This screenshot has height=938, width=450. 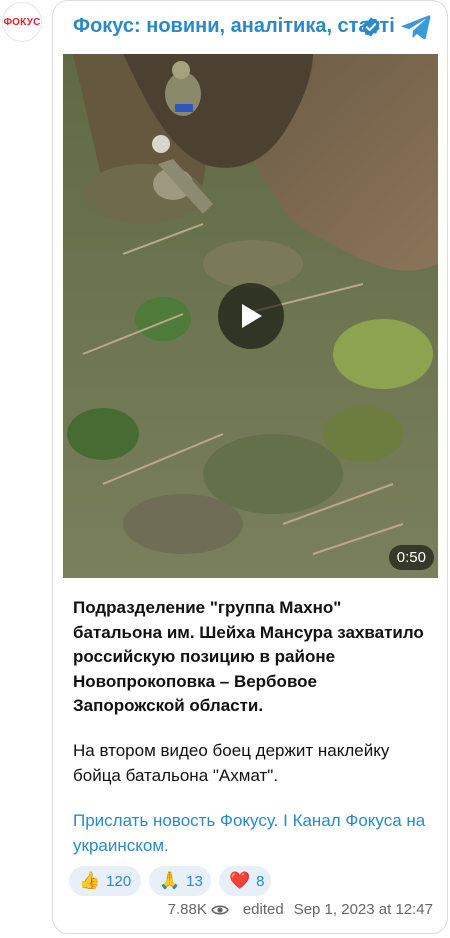 What do you see at coordinates (411, 557) in the screenshot?
I see `video-duration: 0:50` at bounding box center [411, 557].